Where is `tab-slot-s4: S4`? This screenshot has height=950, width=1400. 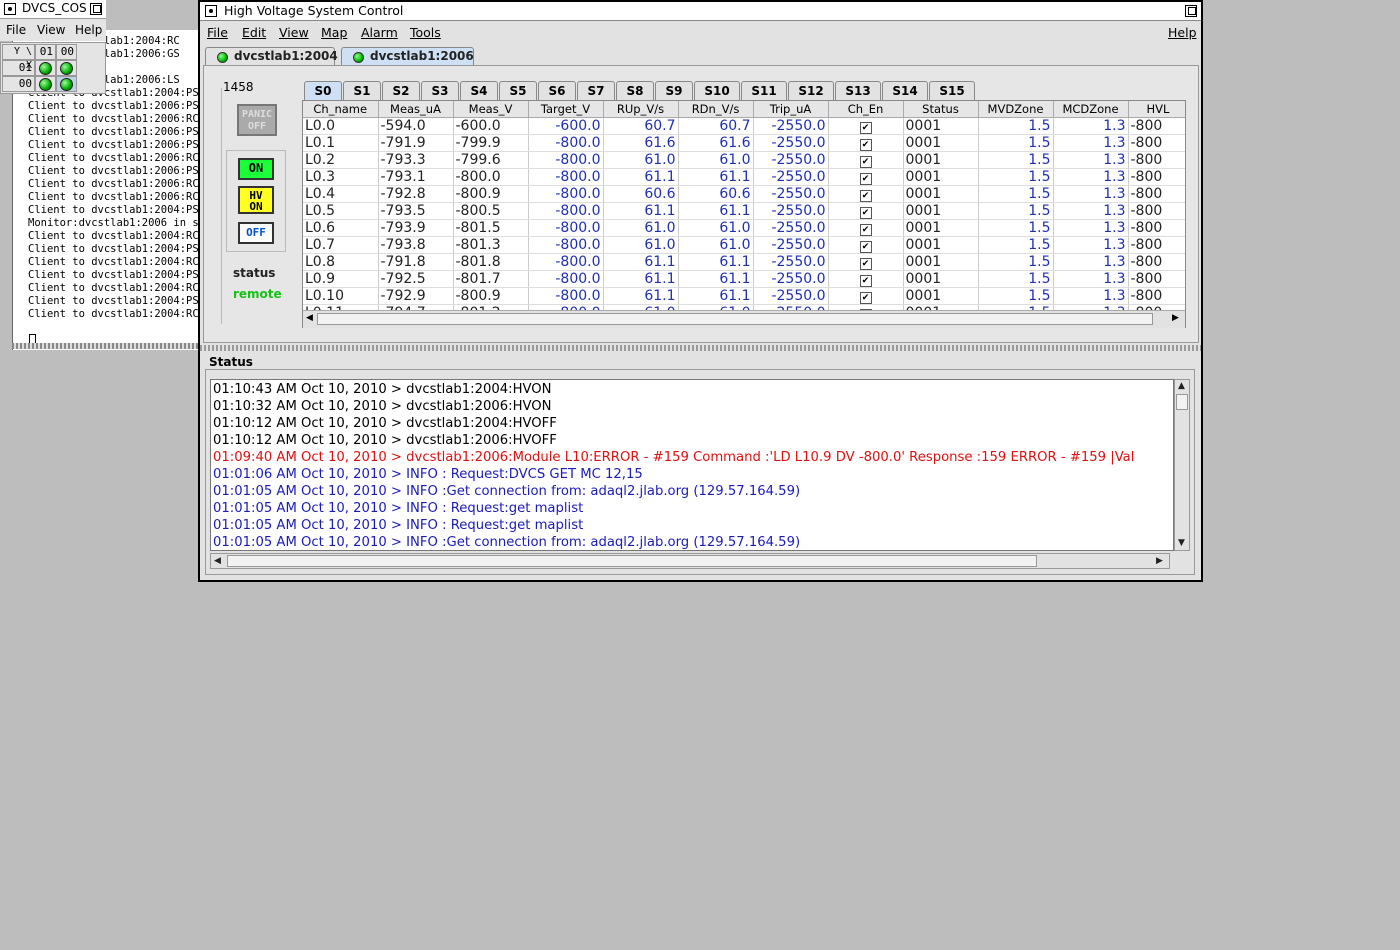 tab-slot-s4: S4 is located at coordinates (479, 90).